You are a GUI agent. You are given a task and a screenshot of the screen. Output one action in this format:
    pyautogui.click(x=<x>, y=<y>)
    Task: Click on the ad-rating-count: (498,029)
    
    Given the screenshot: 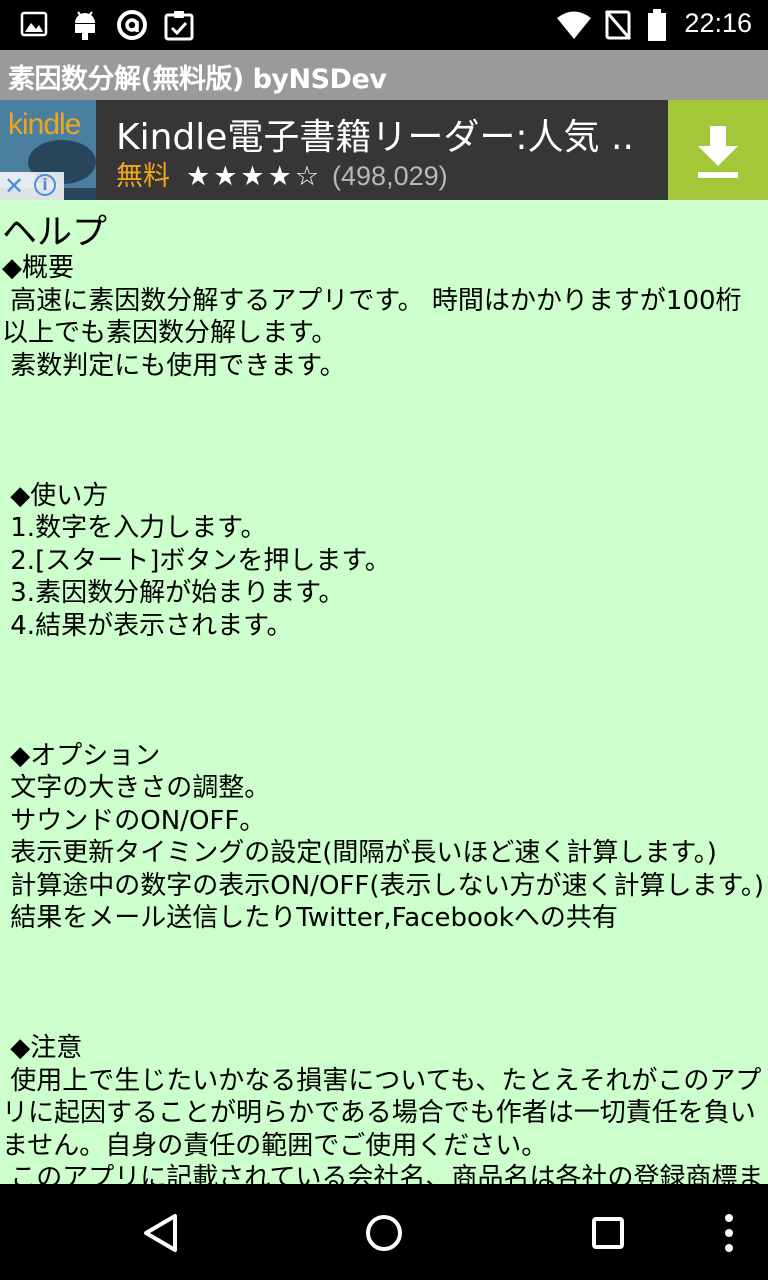 What is the action you would take?
    pyautogui.click(x=390, y=176)
    